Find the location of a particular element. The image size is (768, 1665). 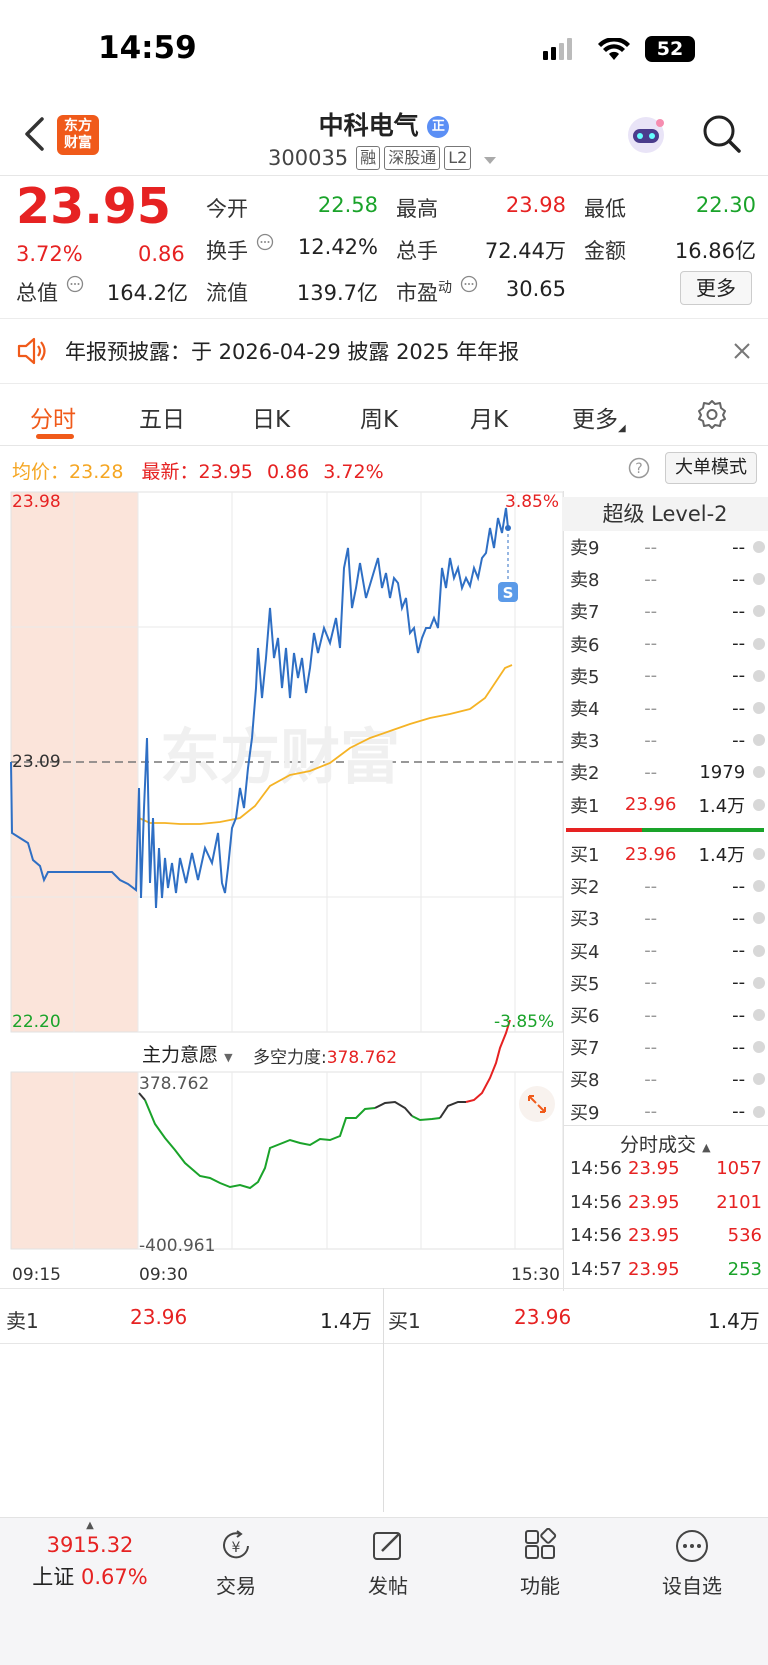

index-widget: ▲ 3915.32 上证 0.67% is located at coordinates (90, 1555).